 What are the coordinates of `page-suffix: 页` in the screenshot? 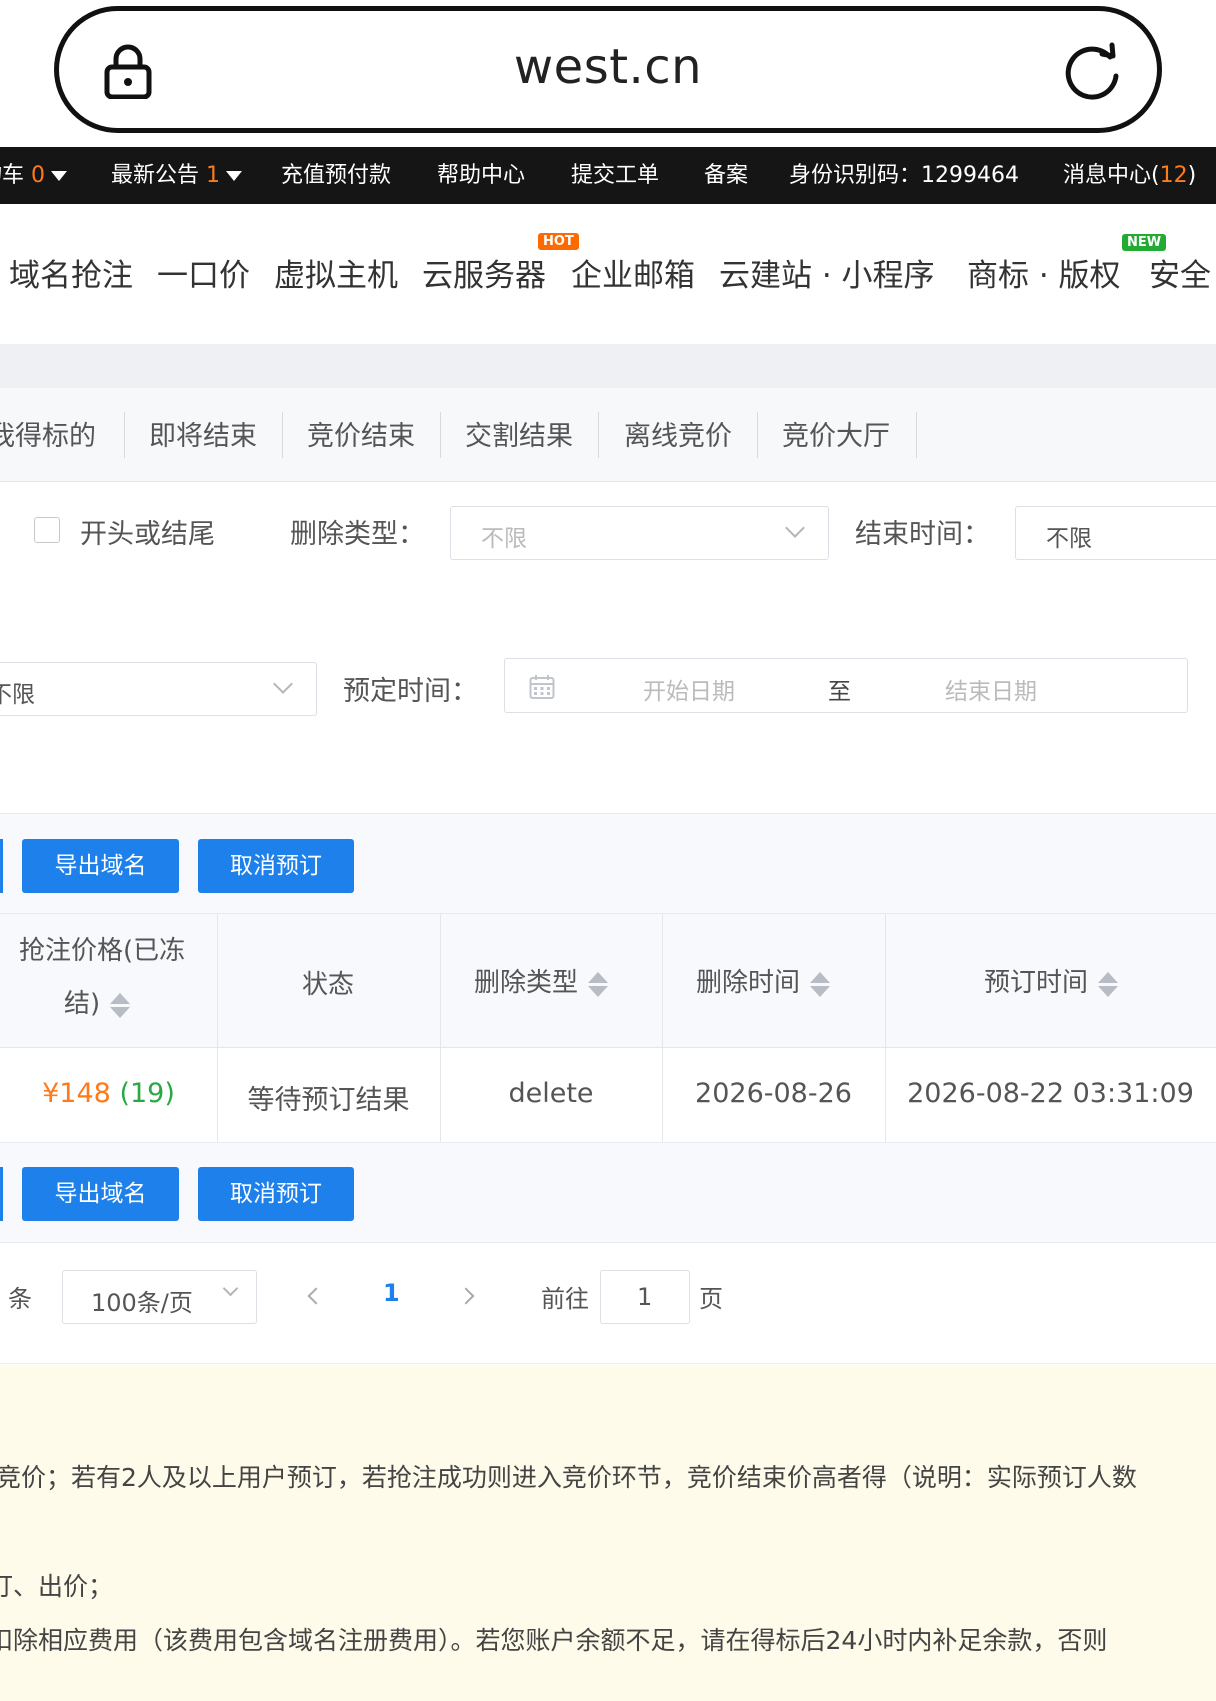 It's located at (711, 1299).